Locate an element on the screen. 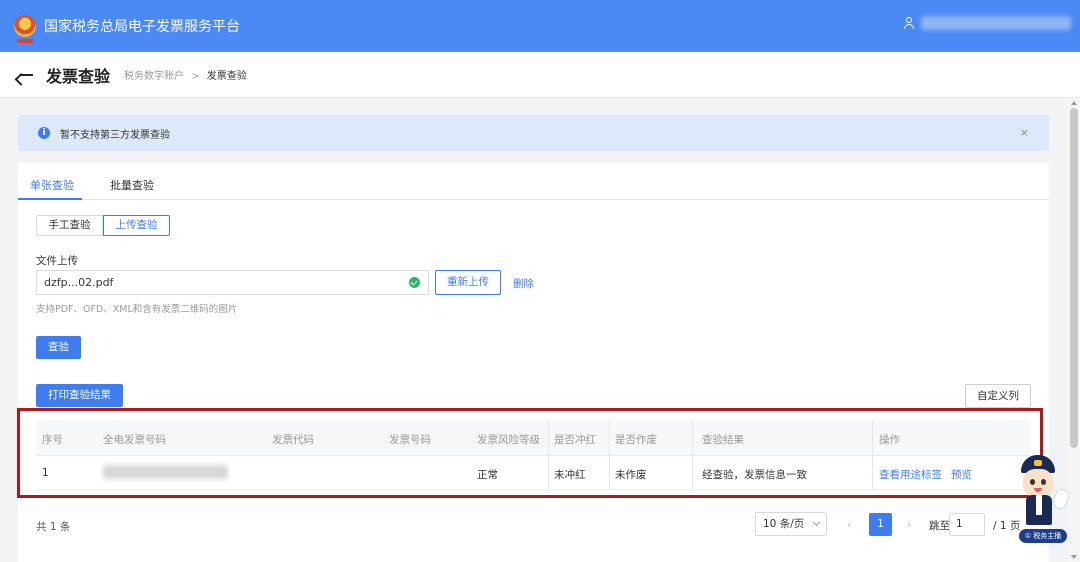 Image resolution: width=1080 pixels, height=562 pixels. assistant-mascot: ① 税务主播 is located at coordinates (1044, 500).